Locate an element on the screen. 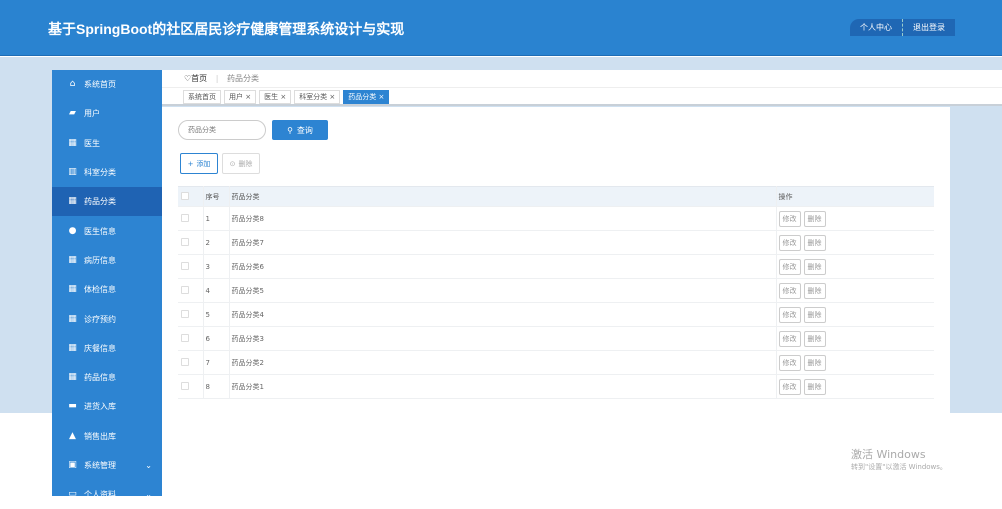 The width and height of the screenshot is (1002, 509). sidebar-item: ▥ 科室分类 is located at coordinates (107, 172).